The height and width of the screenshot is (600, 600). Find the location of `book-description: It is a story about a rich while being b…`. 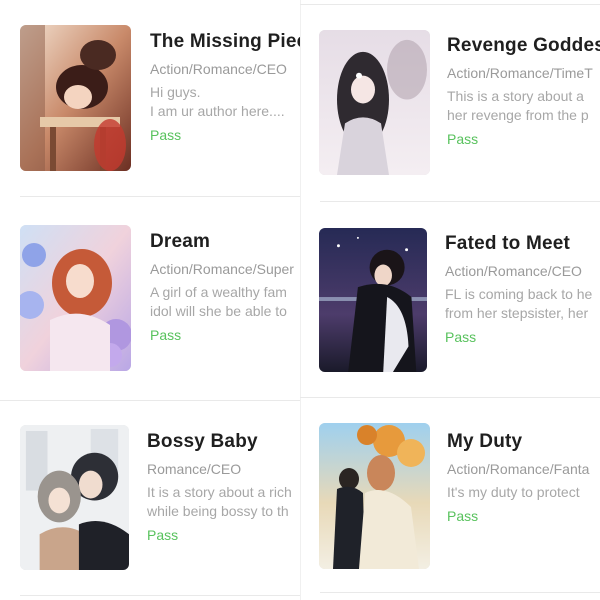

book-description: It is a story about a rich while being b… is located at coordinates (223, 502).